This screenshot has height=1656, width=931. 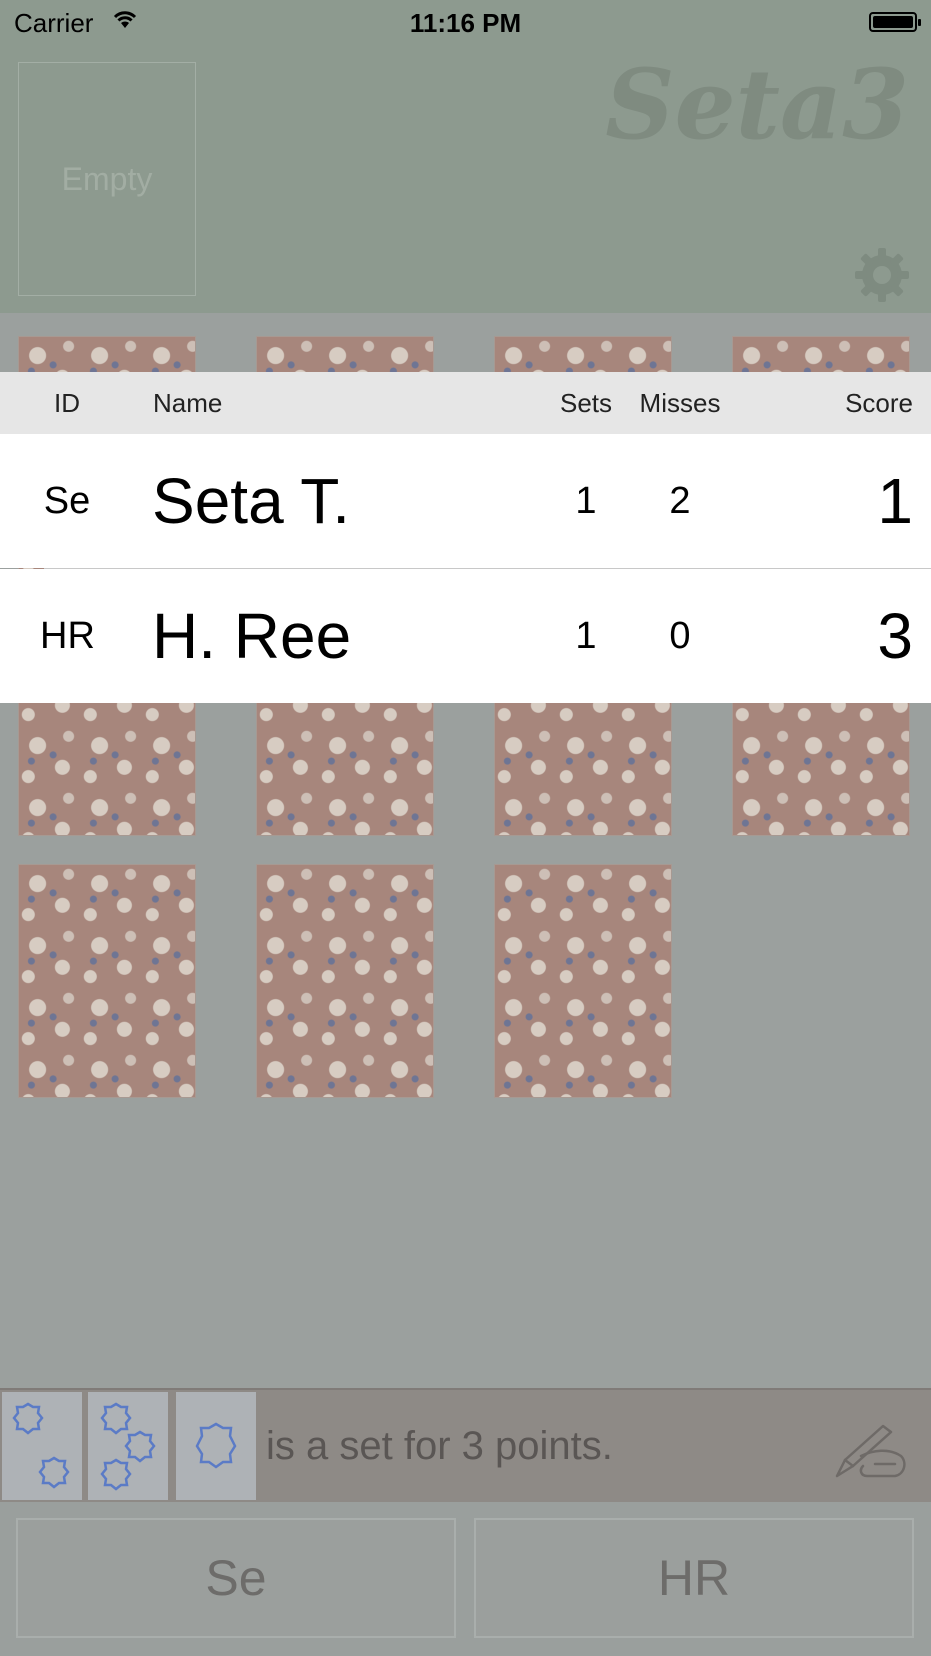 I want to click on player-score: 1, so click(x=895, y=501).